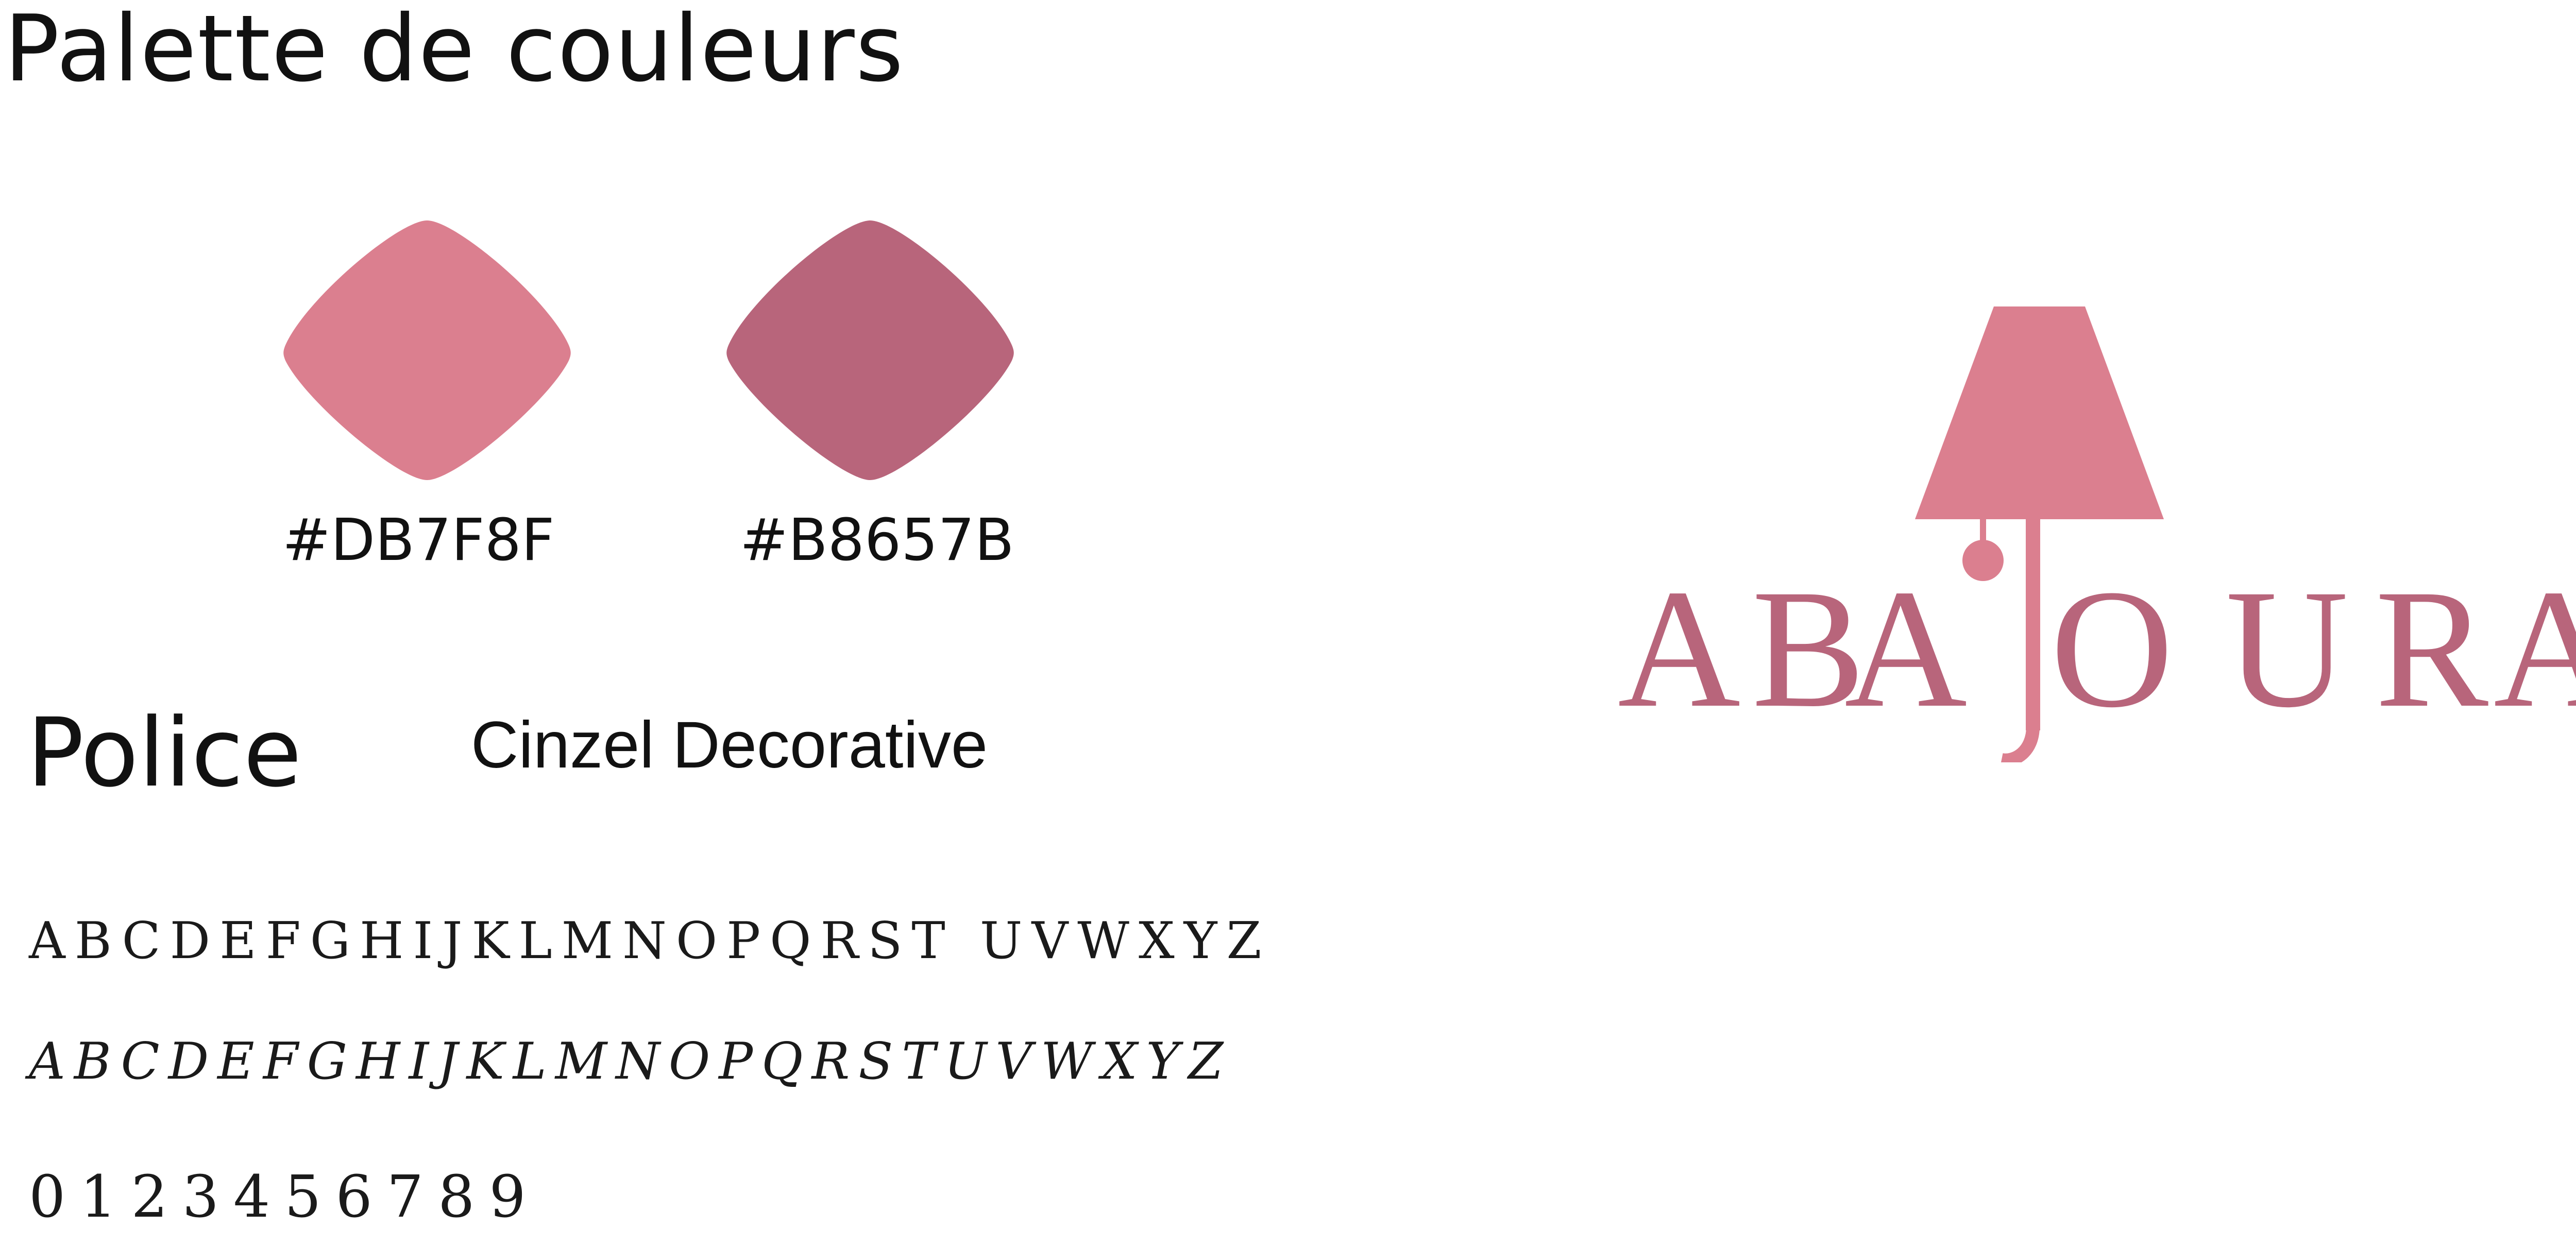 The width and height of the screenshot is (2576, 1245). Describe the element at coordinates (877, 540) in the screenshot. I see `color-hex-label: #B8657B` at that location.